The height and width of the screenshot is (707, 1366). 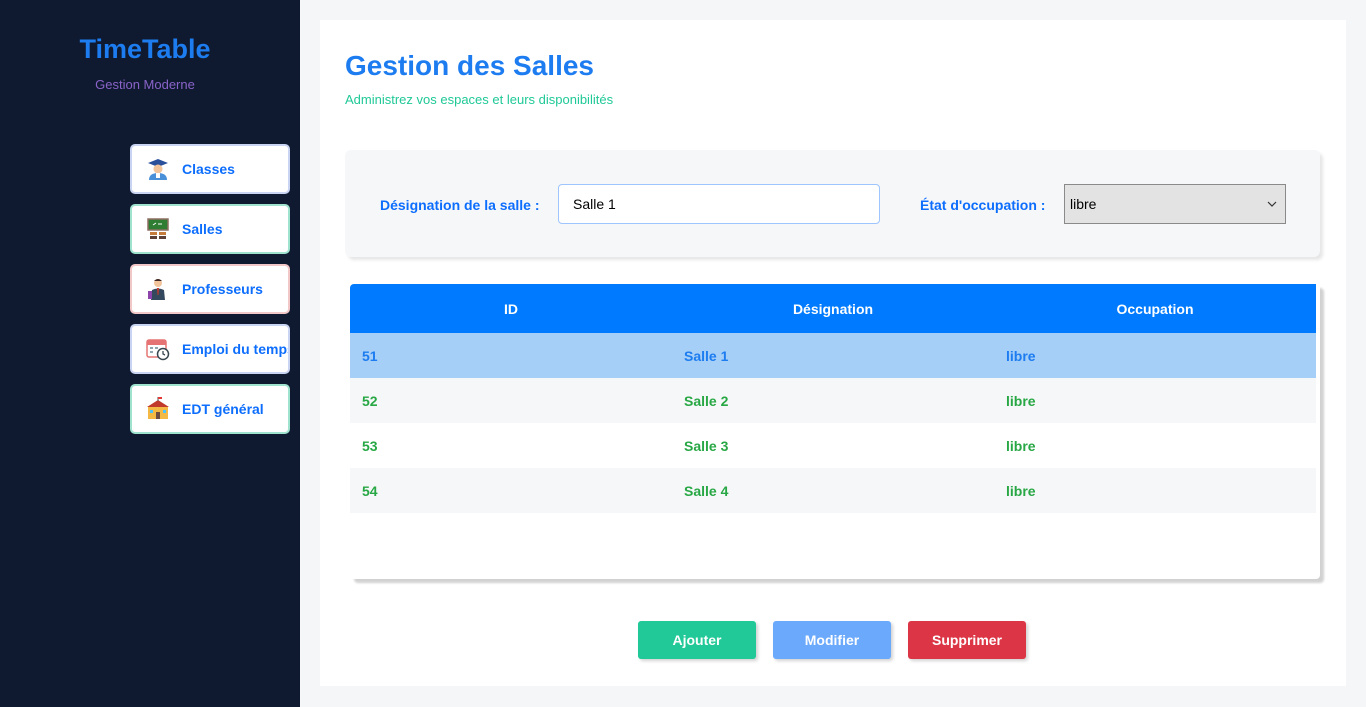 What do you see at coordinates (202, 229) in the screenshot?
I see `sidebar-item-label: Salles` at bounding box center [202, 229].